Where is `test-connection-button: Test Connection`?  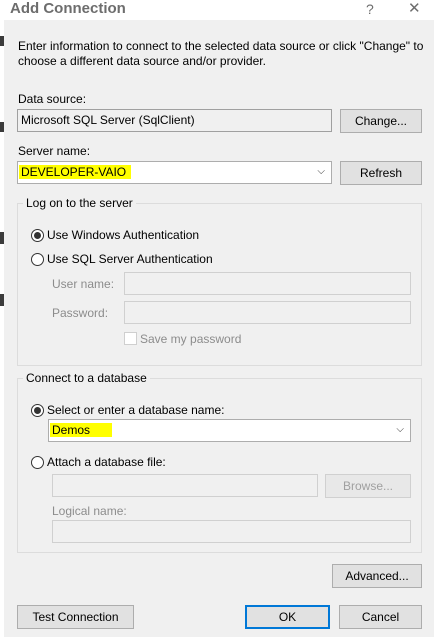 test-connection-button: Test Connection is located at coordinates (75, 617).